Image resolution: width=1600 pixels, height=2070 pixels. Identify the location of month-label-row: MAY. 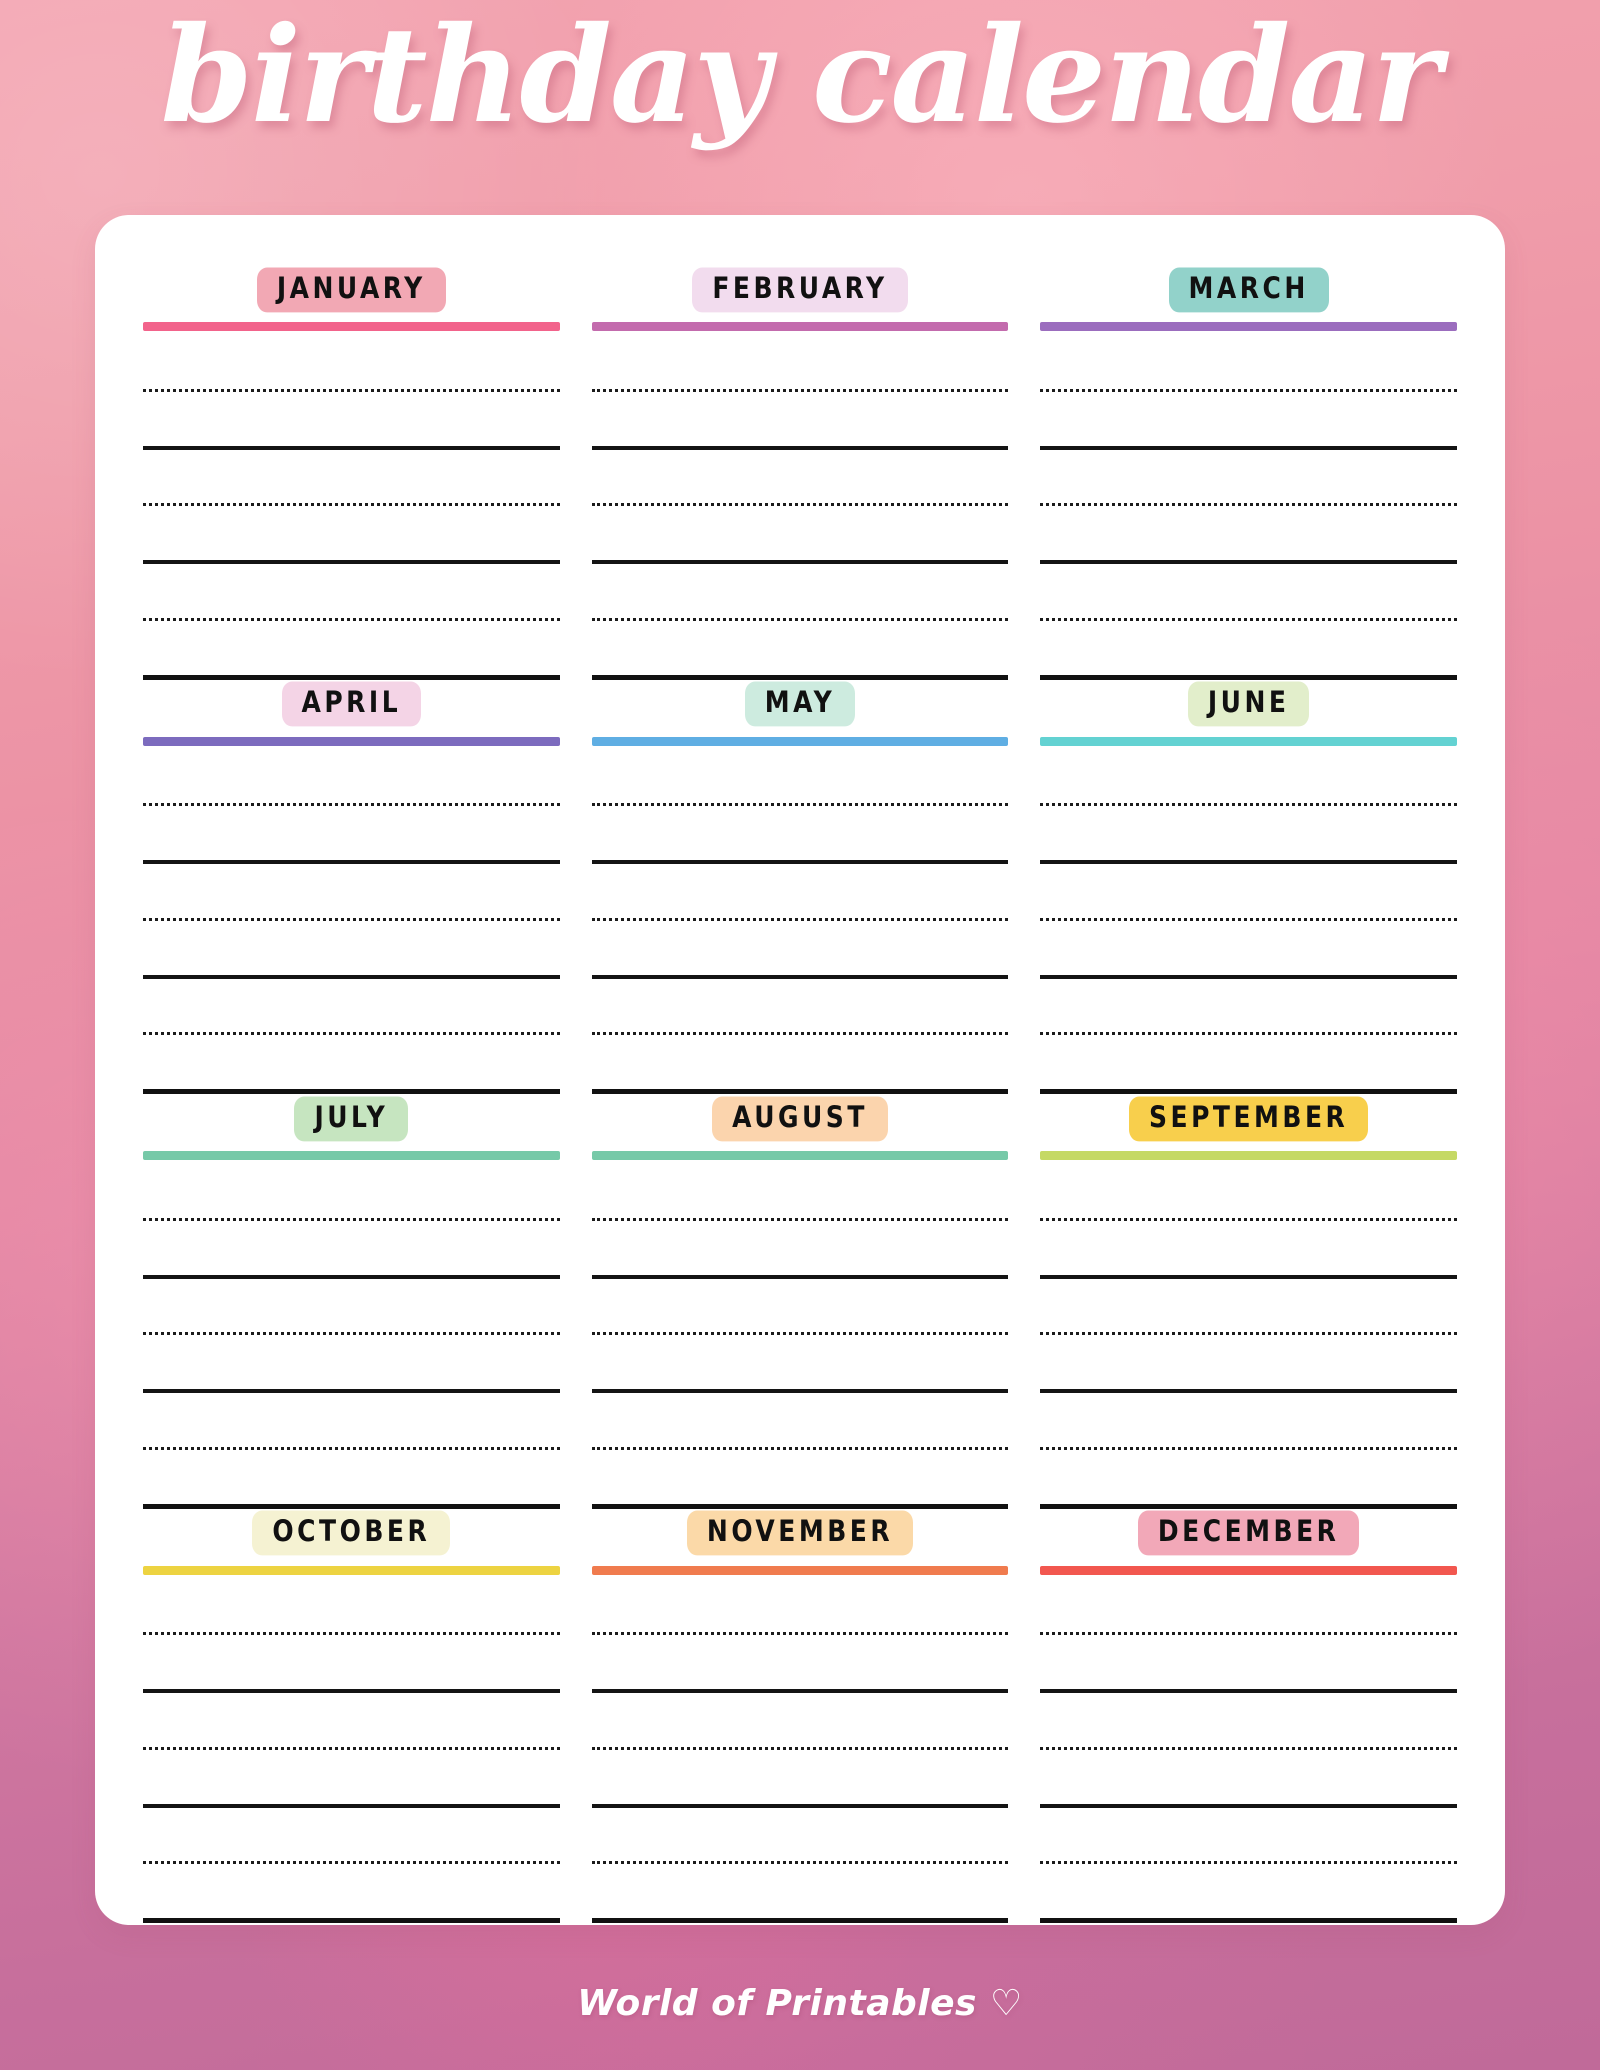
(800, 704).